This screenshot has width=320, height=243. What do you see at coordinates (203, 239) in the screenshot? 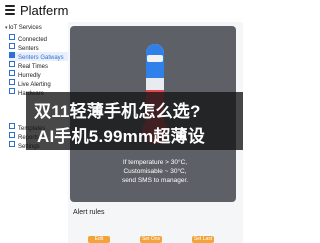
I see `set-last-button: Set Last` at bounding box center [203, 239].